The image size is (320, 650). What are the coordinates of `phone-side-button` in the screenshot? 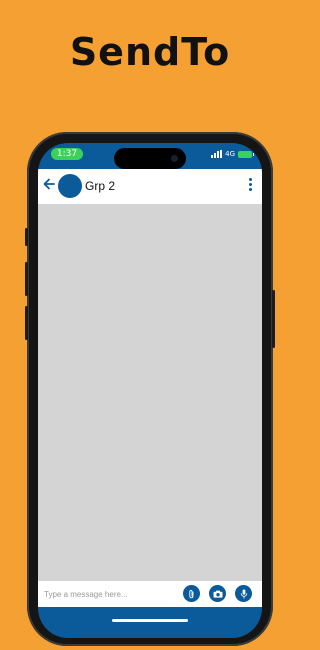 It's located at (26, 237).